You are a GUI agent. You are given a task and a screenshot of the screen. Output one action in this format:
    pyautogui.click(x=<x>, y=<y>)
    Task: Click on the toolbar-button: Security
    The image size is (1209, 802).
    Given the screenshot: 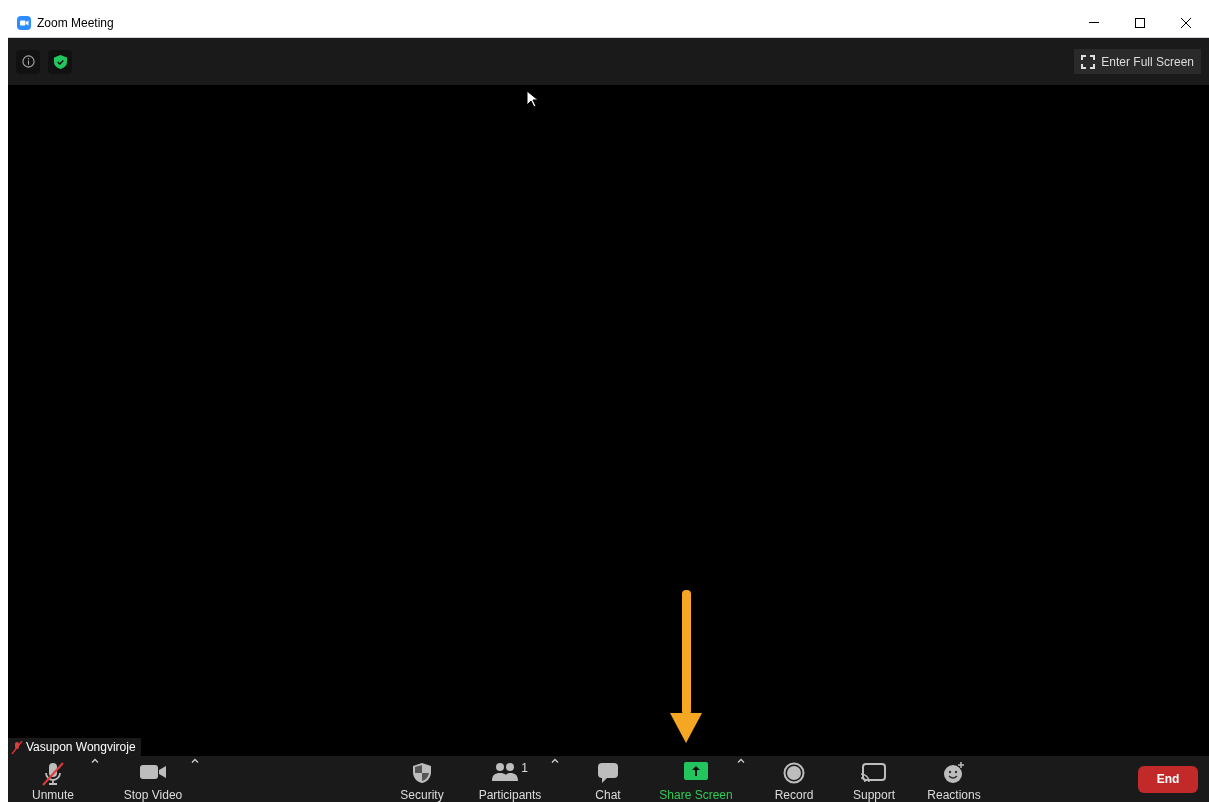 What is the action you would take?
    pyautogui.click(x=422, y=779)
    